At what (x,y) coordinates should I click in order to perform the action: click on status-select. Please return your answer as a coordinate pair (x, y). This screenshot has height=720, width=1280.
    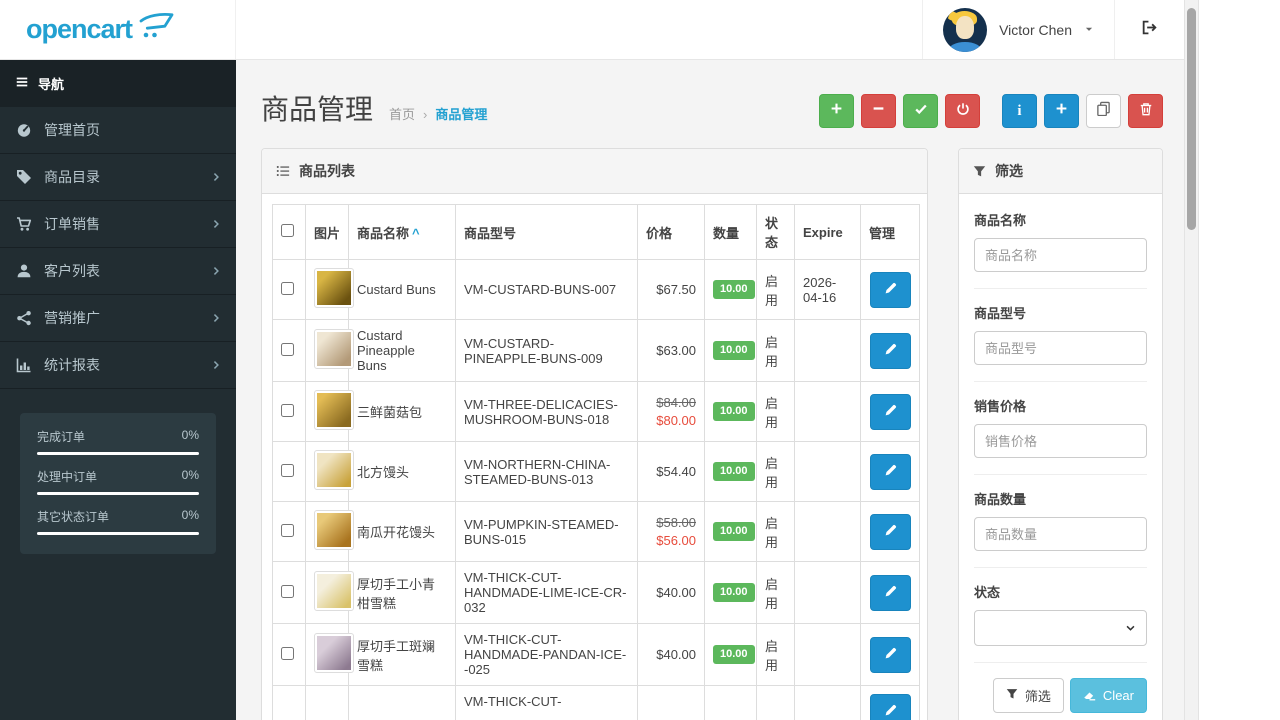
    Looking at the image, I should click on (1060, 628).